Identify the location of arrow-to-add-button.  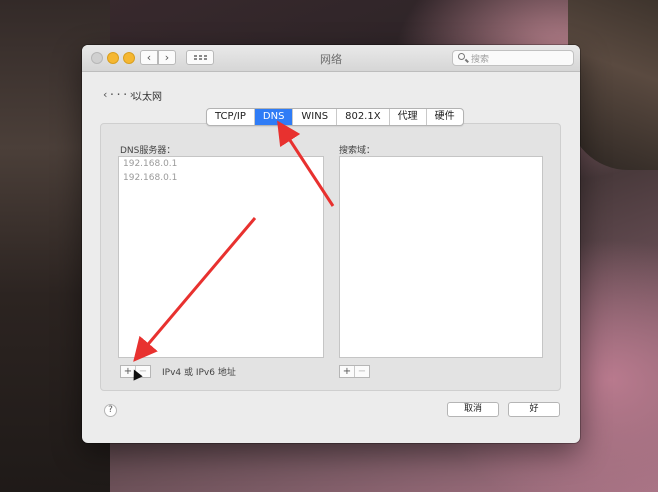
(195, 289).